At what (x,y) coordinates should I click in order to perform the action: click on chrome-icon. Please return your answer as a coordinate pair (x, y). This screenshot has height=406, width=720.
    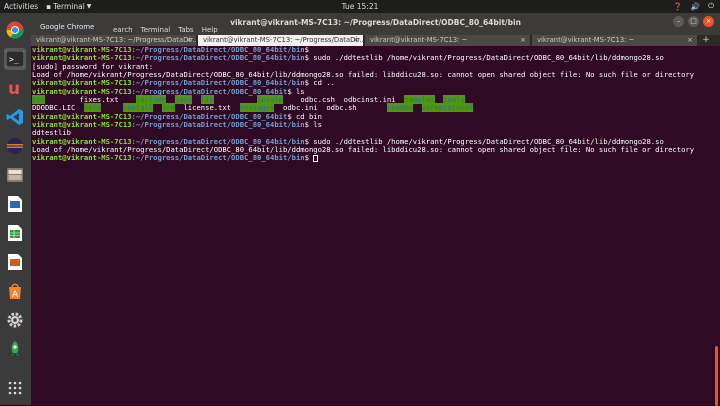
    Looking at the image, I should click on (15, 30).